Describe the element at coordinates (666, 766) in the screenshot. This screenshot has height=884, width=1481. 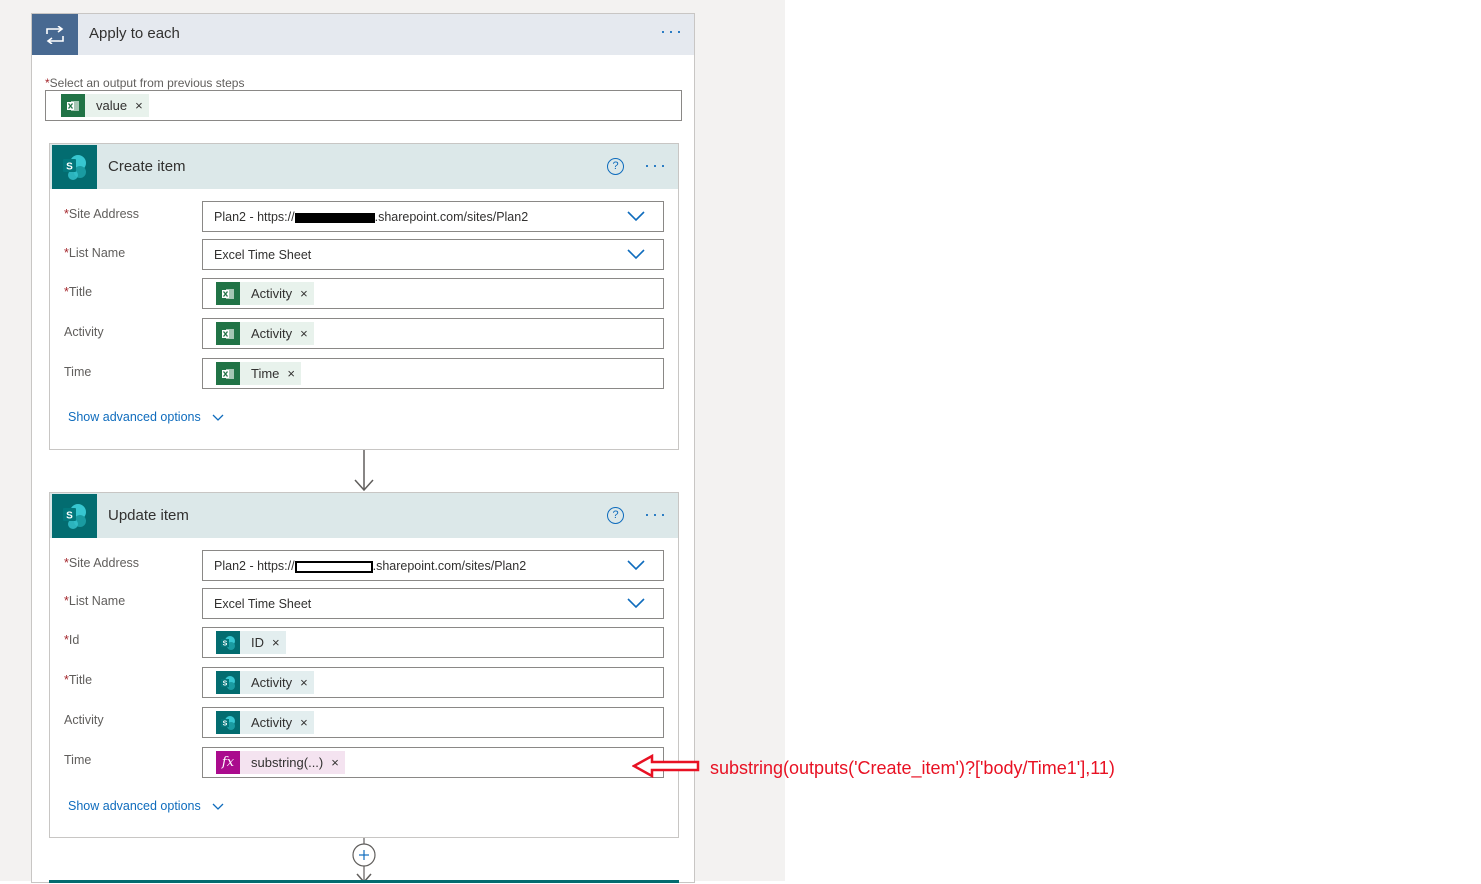
I see `annotation-arrow` at that location.